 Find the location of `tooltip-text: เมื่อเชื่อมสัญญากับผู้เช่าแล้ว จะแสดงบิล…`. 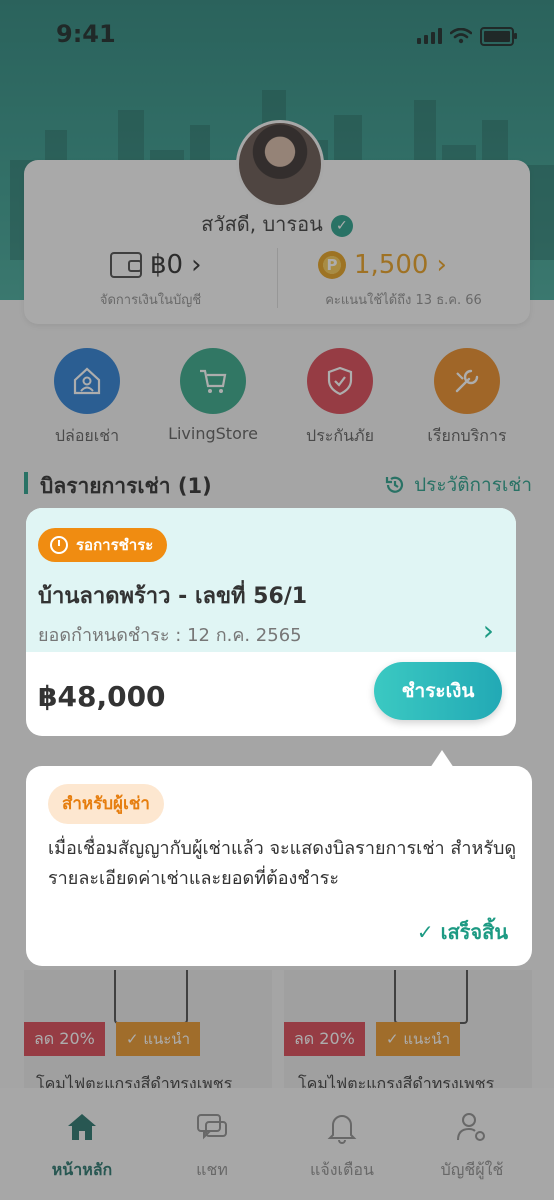

tooltip-text: เมื่อเชื่อมสัญญากับผู้เช่าแล้ว จะแสดงบิล… is located at coordinates (282, 863).